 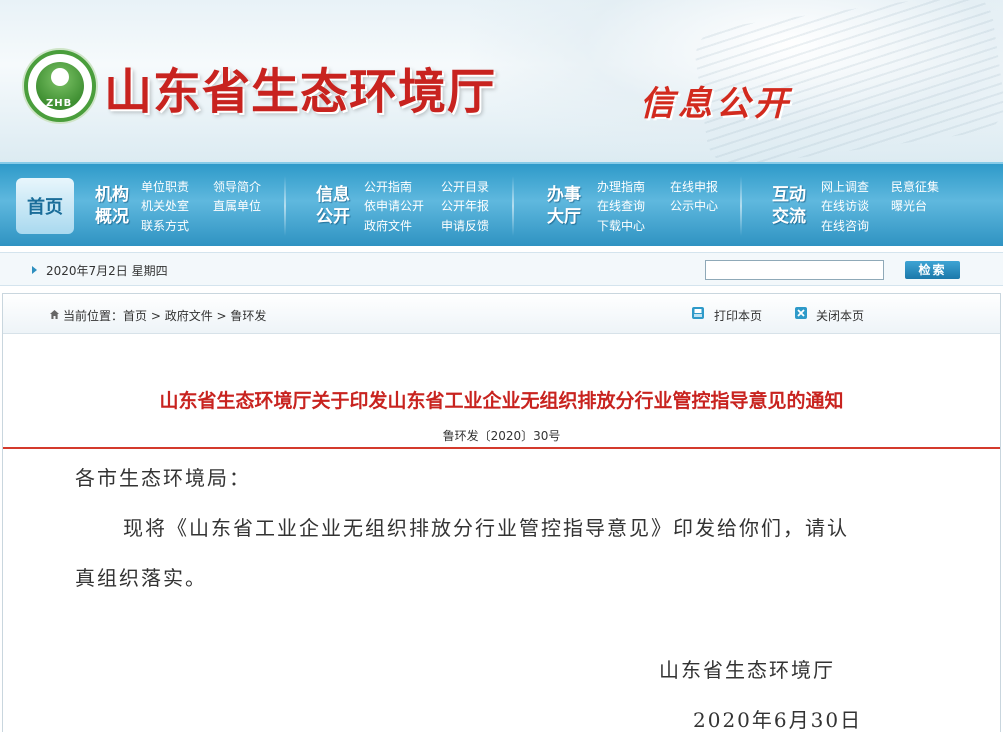 I want to click on signature-org: 山东省生态环境厅, so click(x=747, y=670).